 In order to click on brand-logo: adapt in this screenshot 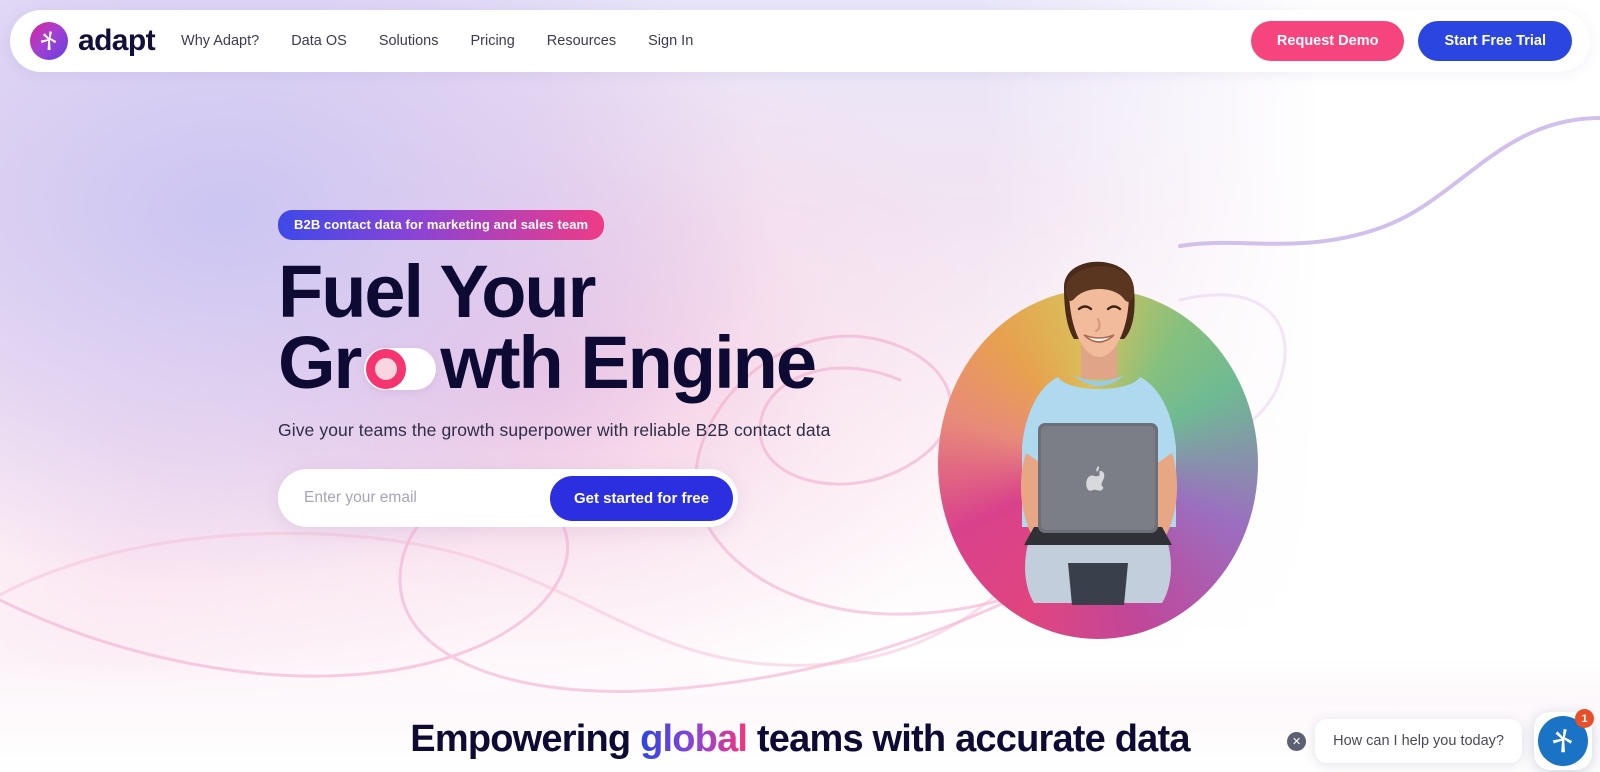, I will do `click(93, 41)`.